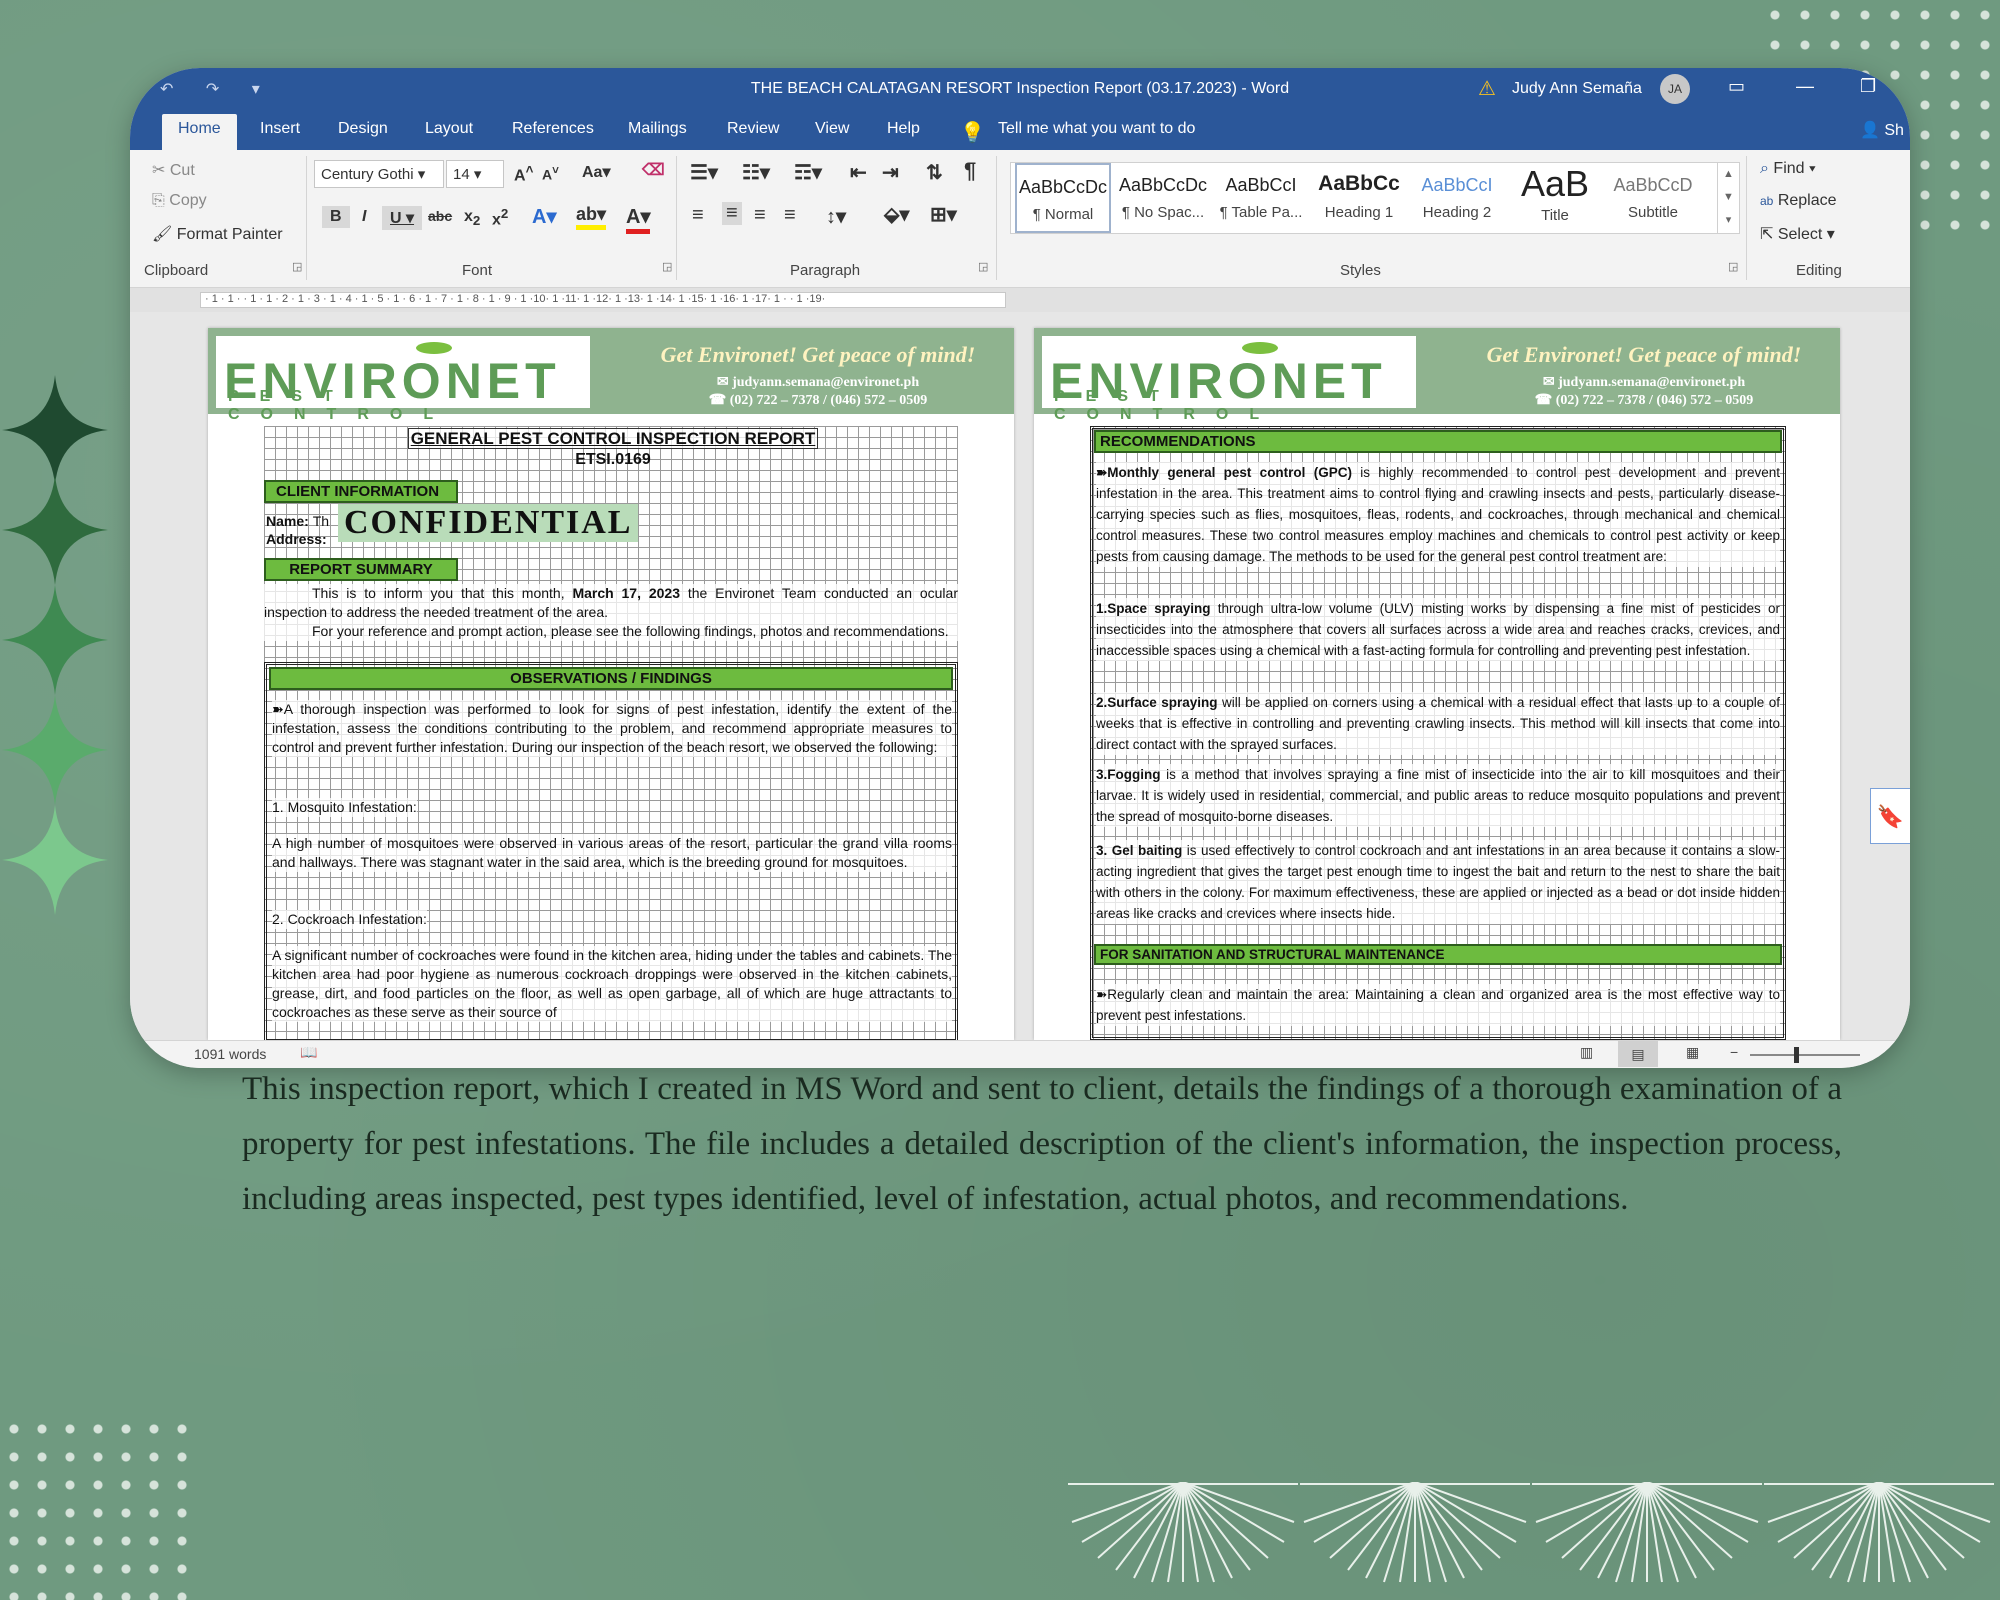  I want to click on tab-home: Home, so click(199, 132).